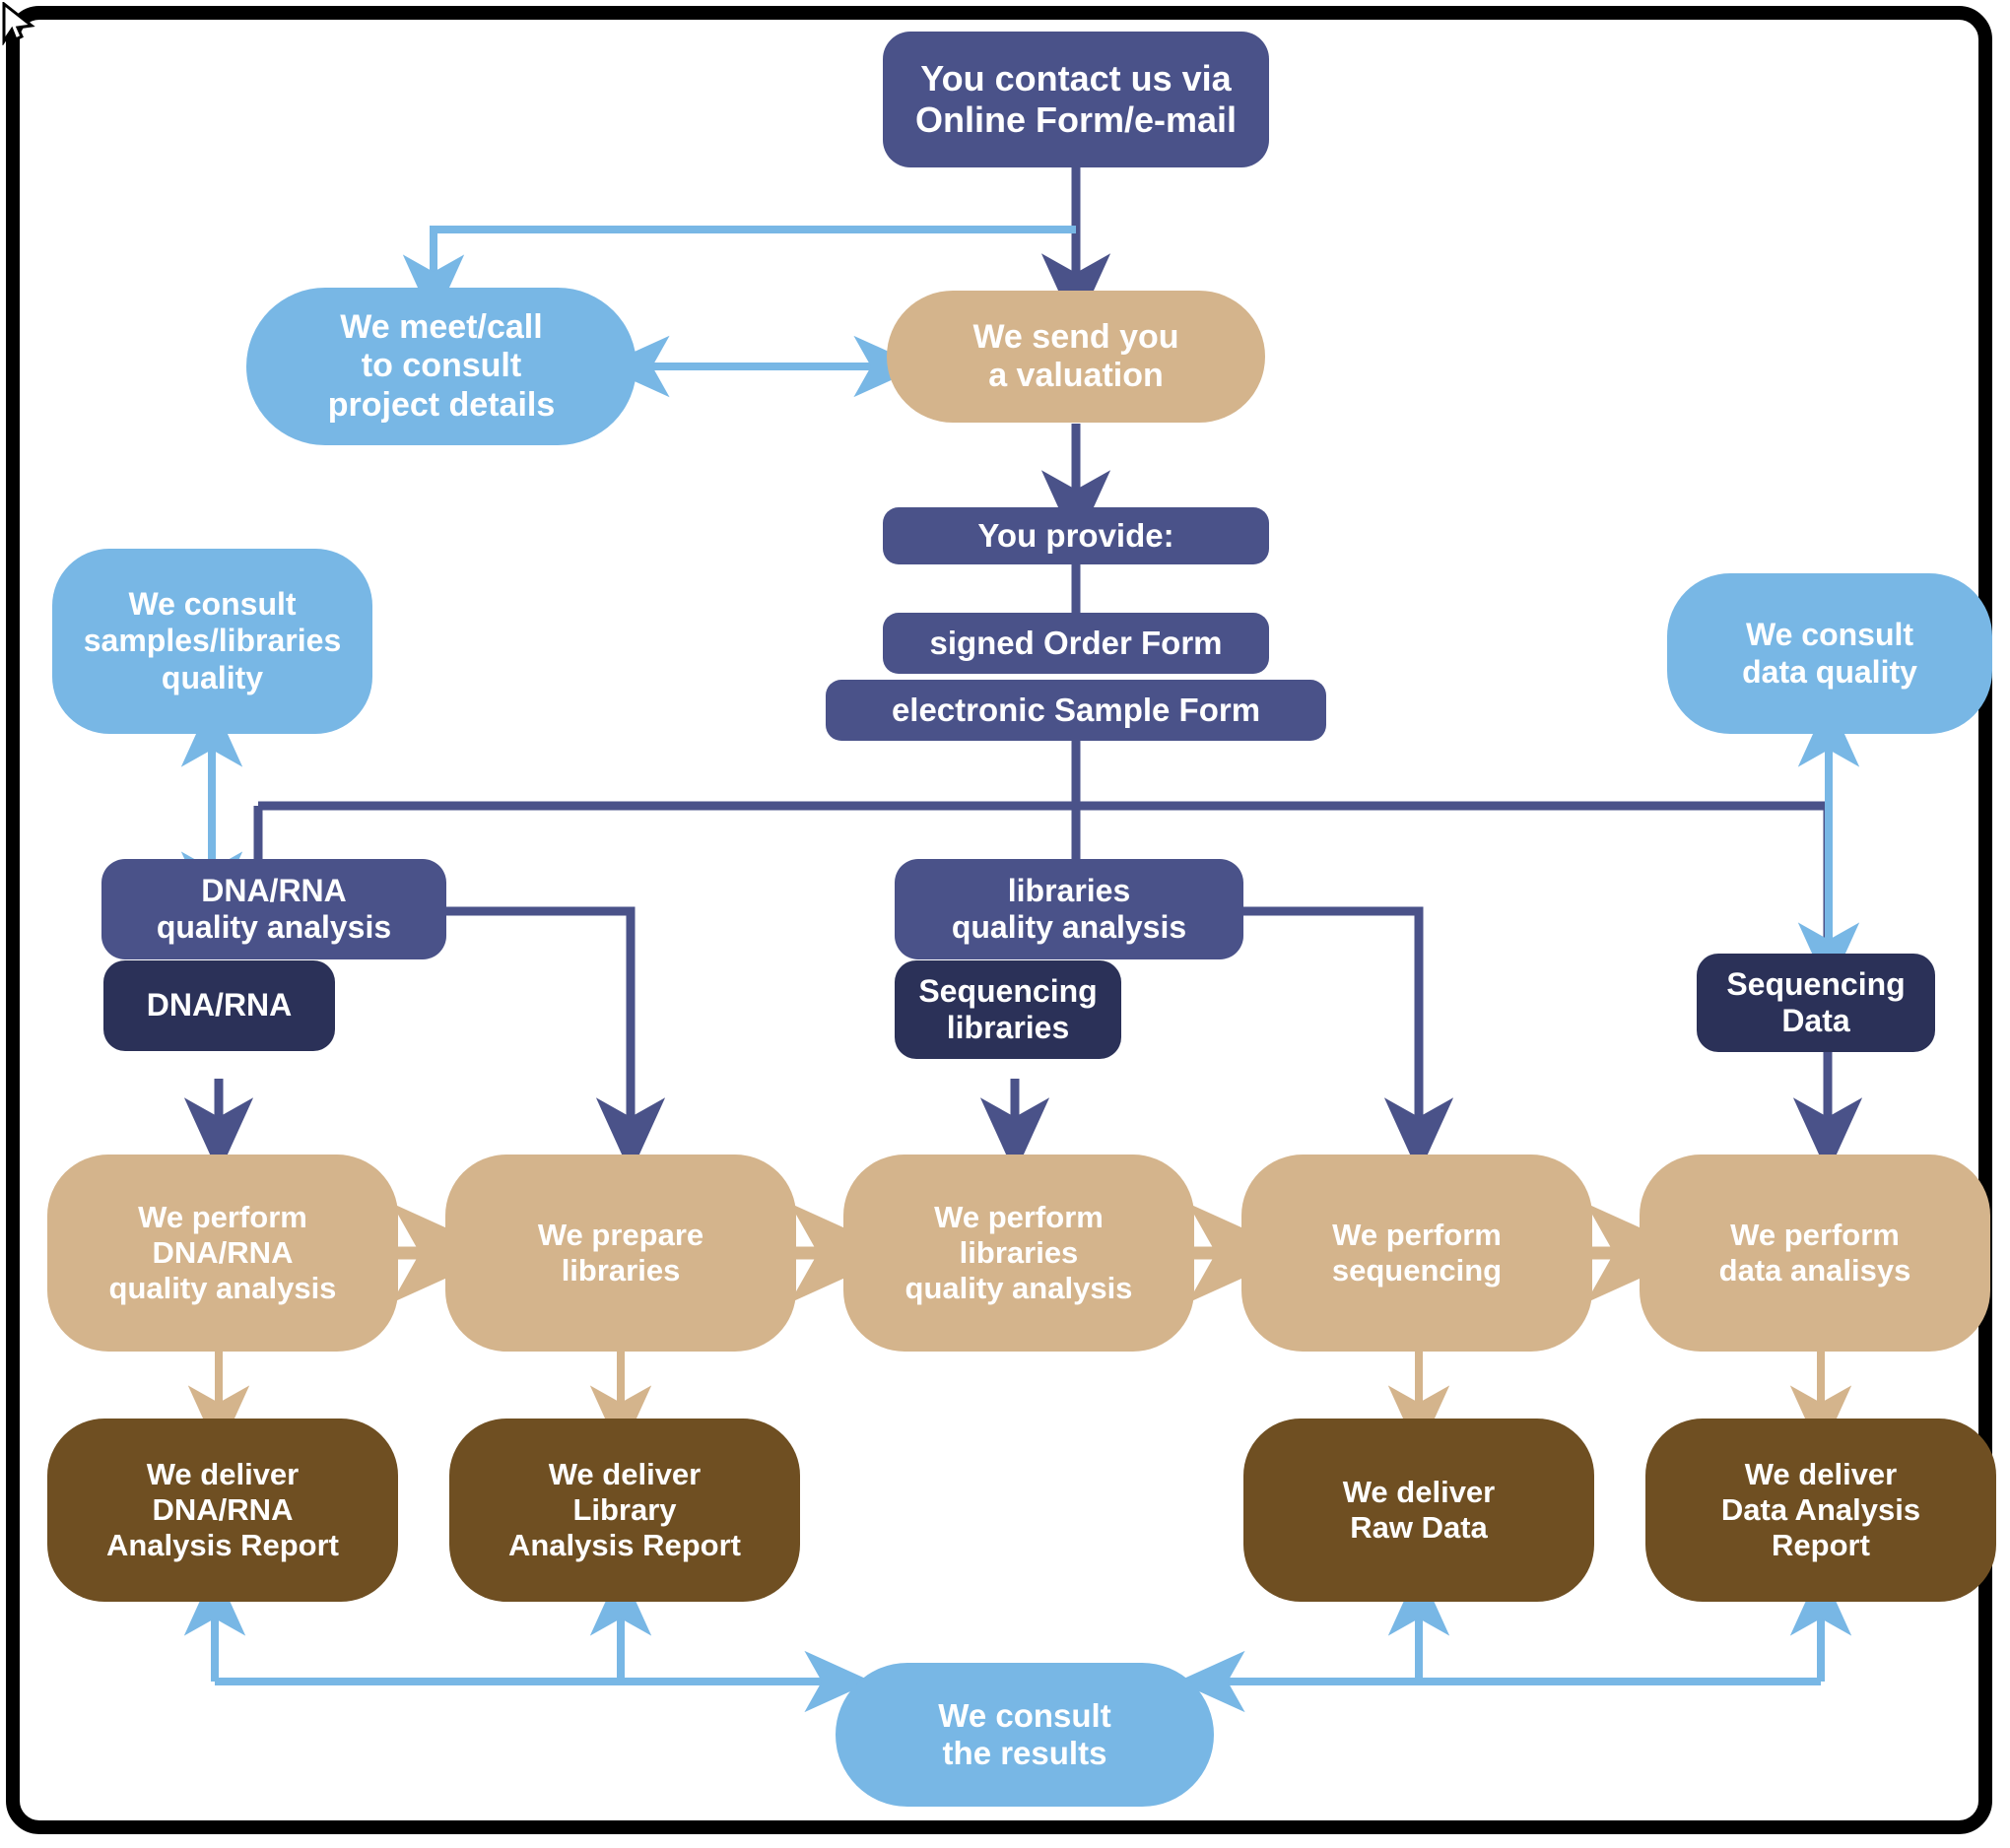 This screenshot has width=2010, height=1848. I want to click on node-consult-data-quality: We consult data quality, so click(1830, 653).